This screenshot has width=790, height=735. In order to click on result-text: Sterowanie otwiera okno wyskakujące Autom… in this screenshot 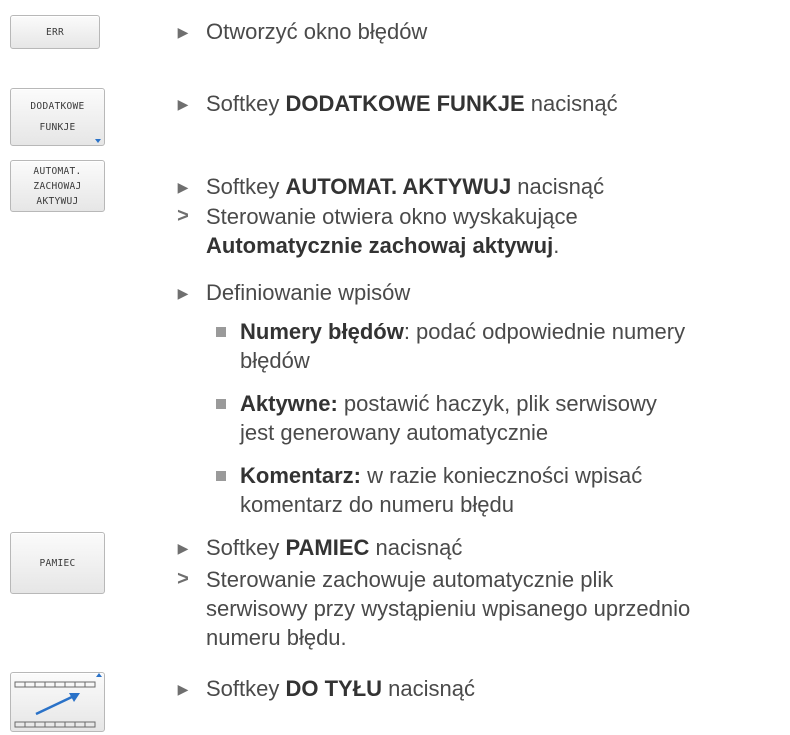, I will do `click(392, 231)`.